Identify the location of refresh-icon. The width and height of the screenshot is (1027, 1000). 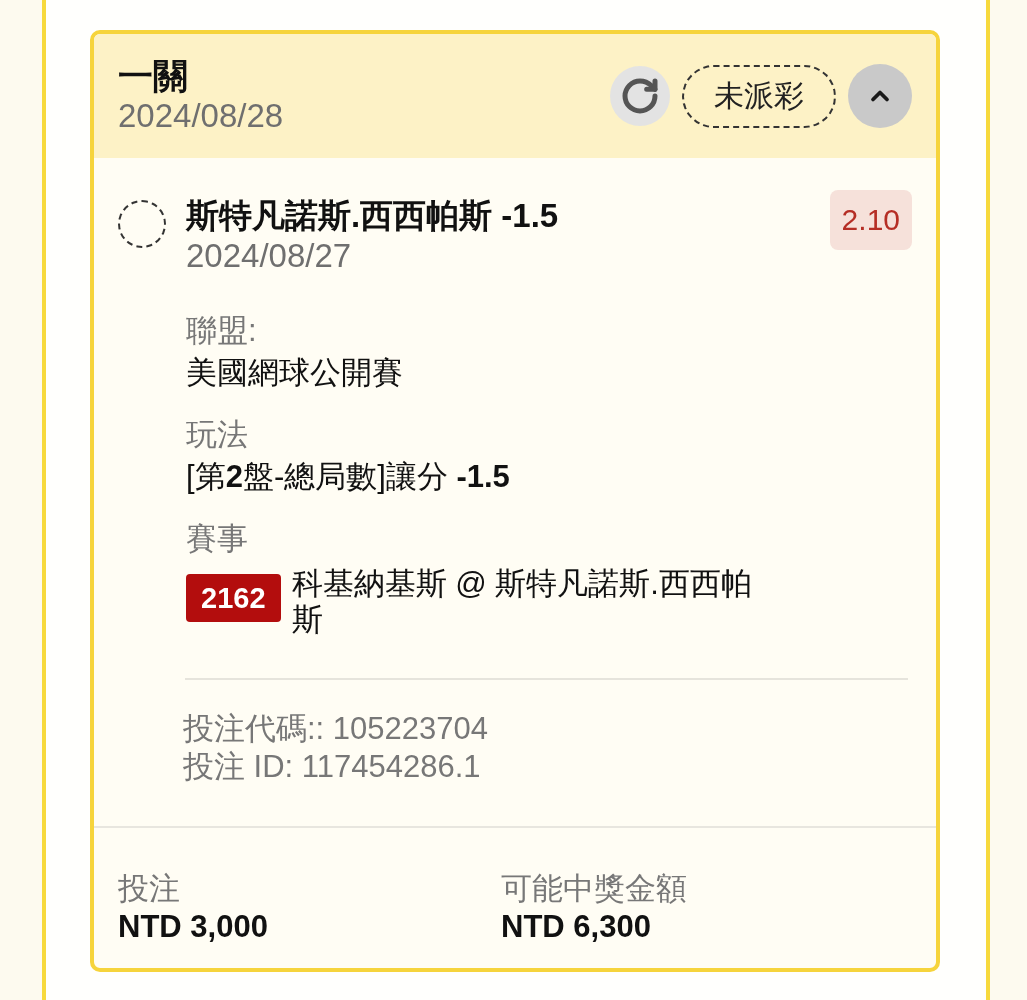
(640, 96).